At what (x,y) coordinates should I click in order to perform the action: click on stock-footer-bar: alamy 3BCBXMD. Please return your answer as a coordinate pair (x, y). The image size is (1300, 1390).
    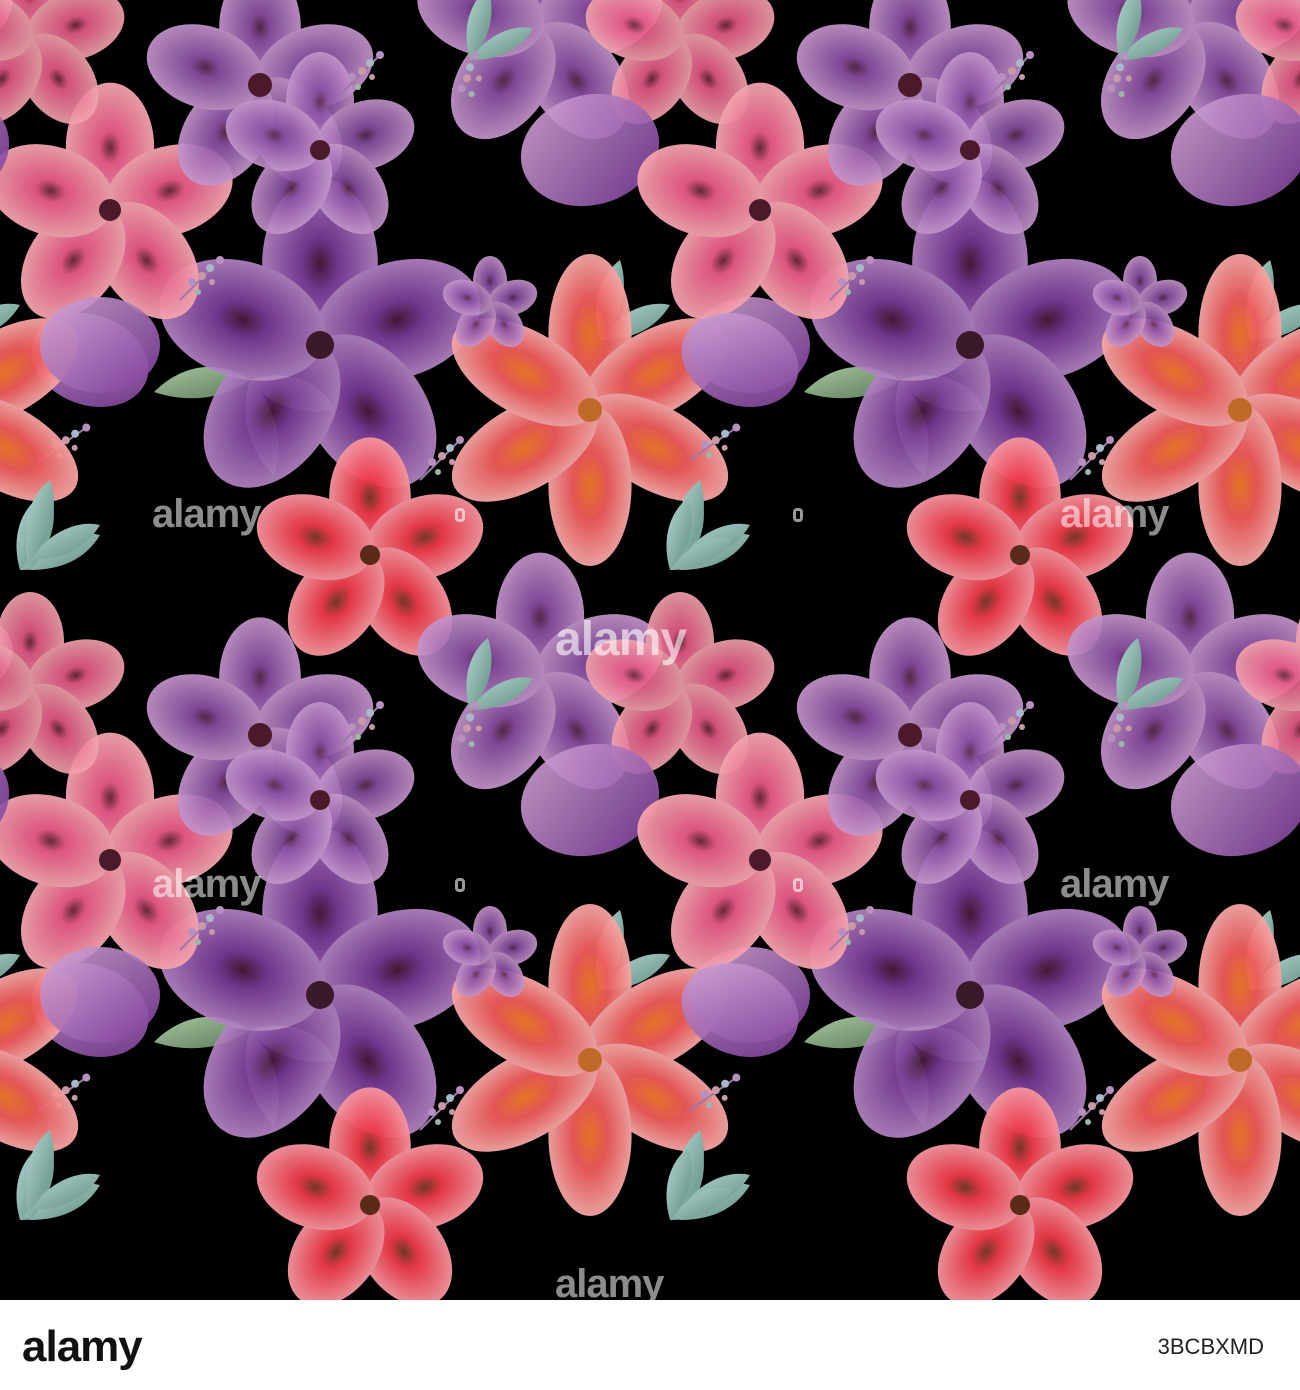
    Looking at the image, I should click on (650, 1345).